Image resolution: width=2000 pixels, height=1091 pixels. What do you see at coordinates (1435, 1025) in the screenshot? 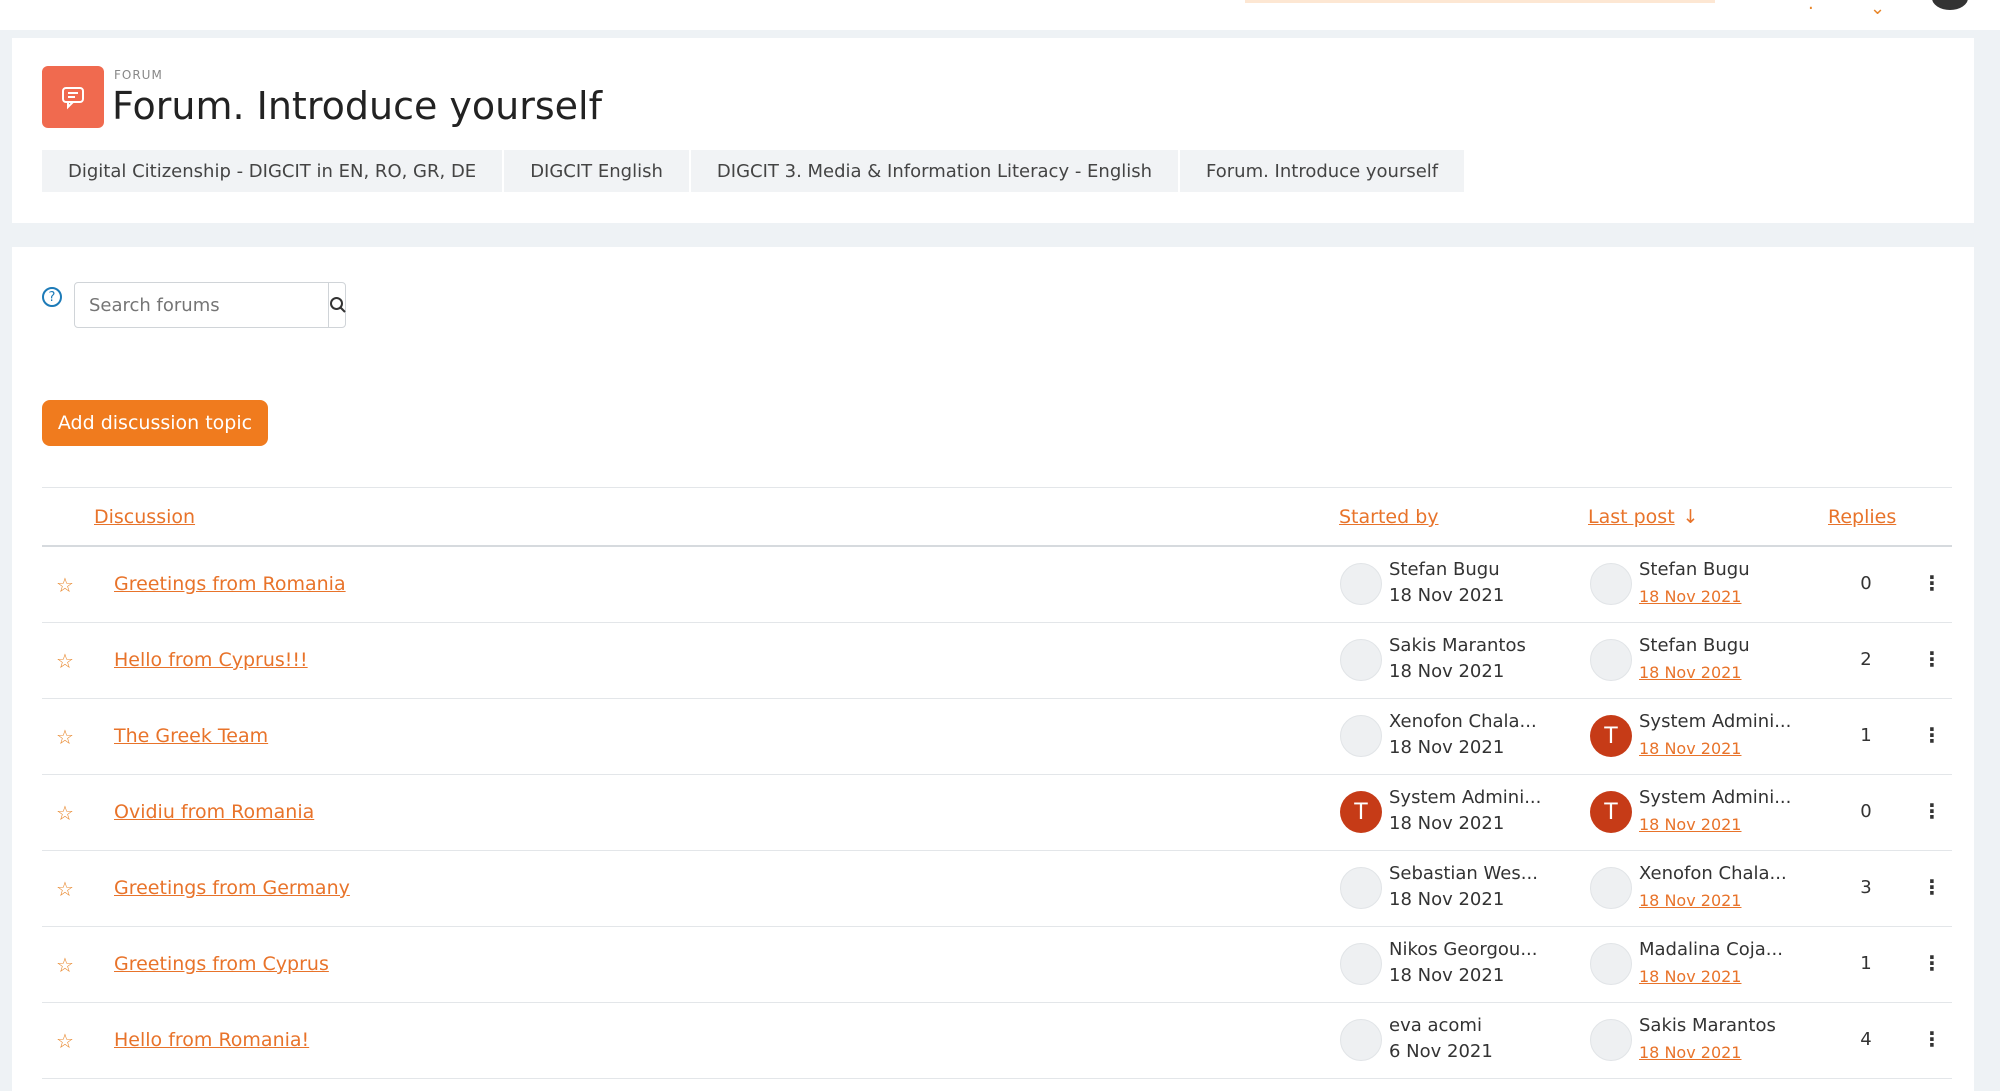
I see `starter-name: eva acomi` at bounding box center [1435, 1025].